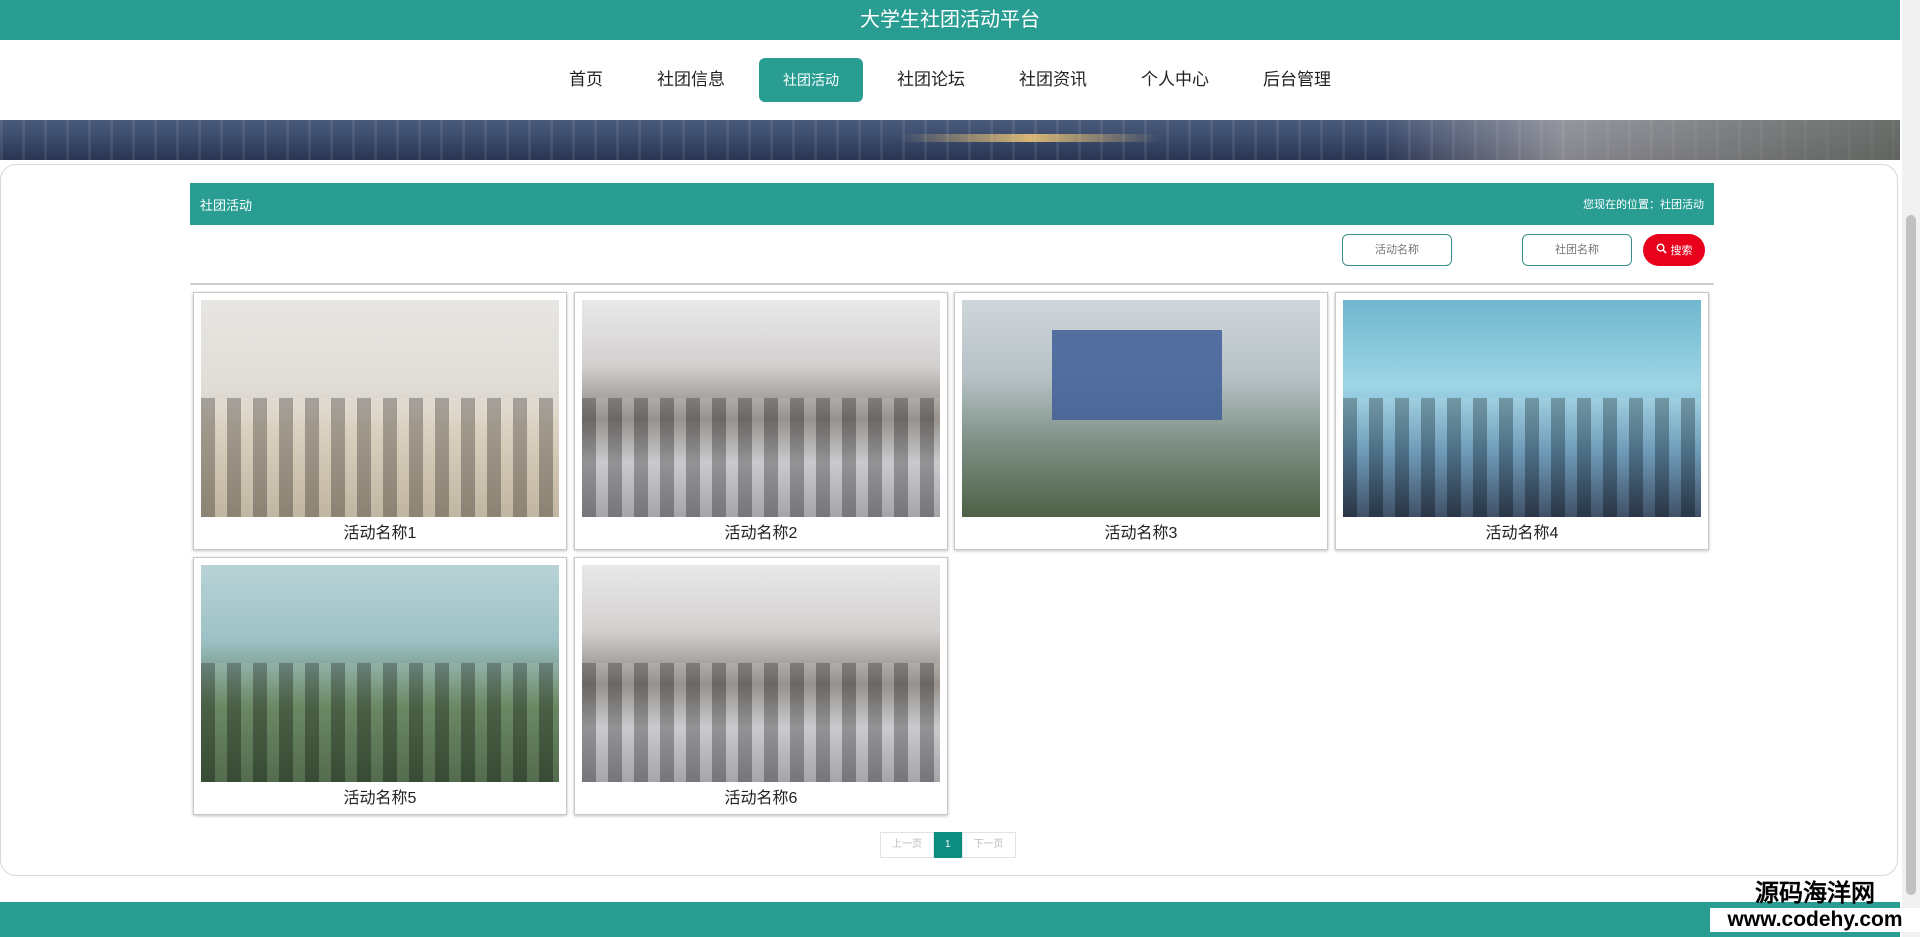  Describe the element at coordinates (1053, 80) in the screenshot. I see `nav-item-club-news: 社团资讯` at that location.